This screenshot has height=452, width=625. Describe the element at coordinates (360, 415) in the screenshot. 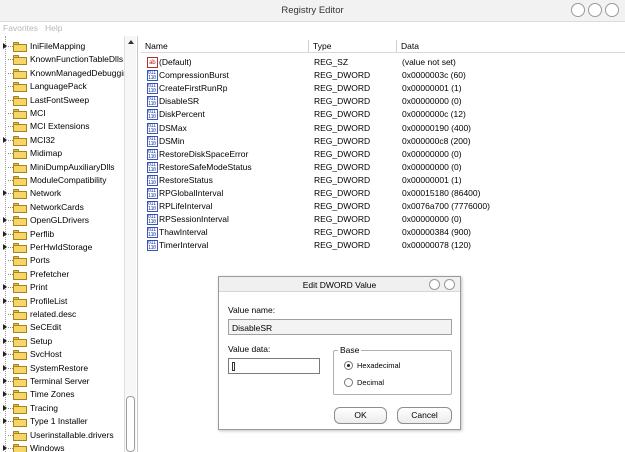

I see `ok-button: OK` at that location.